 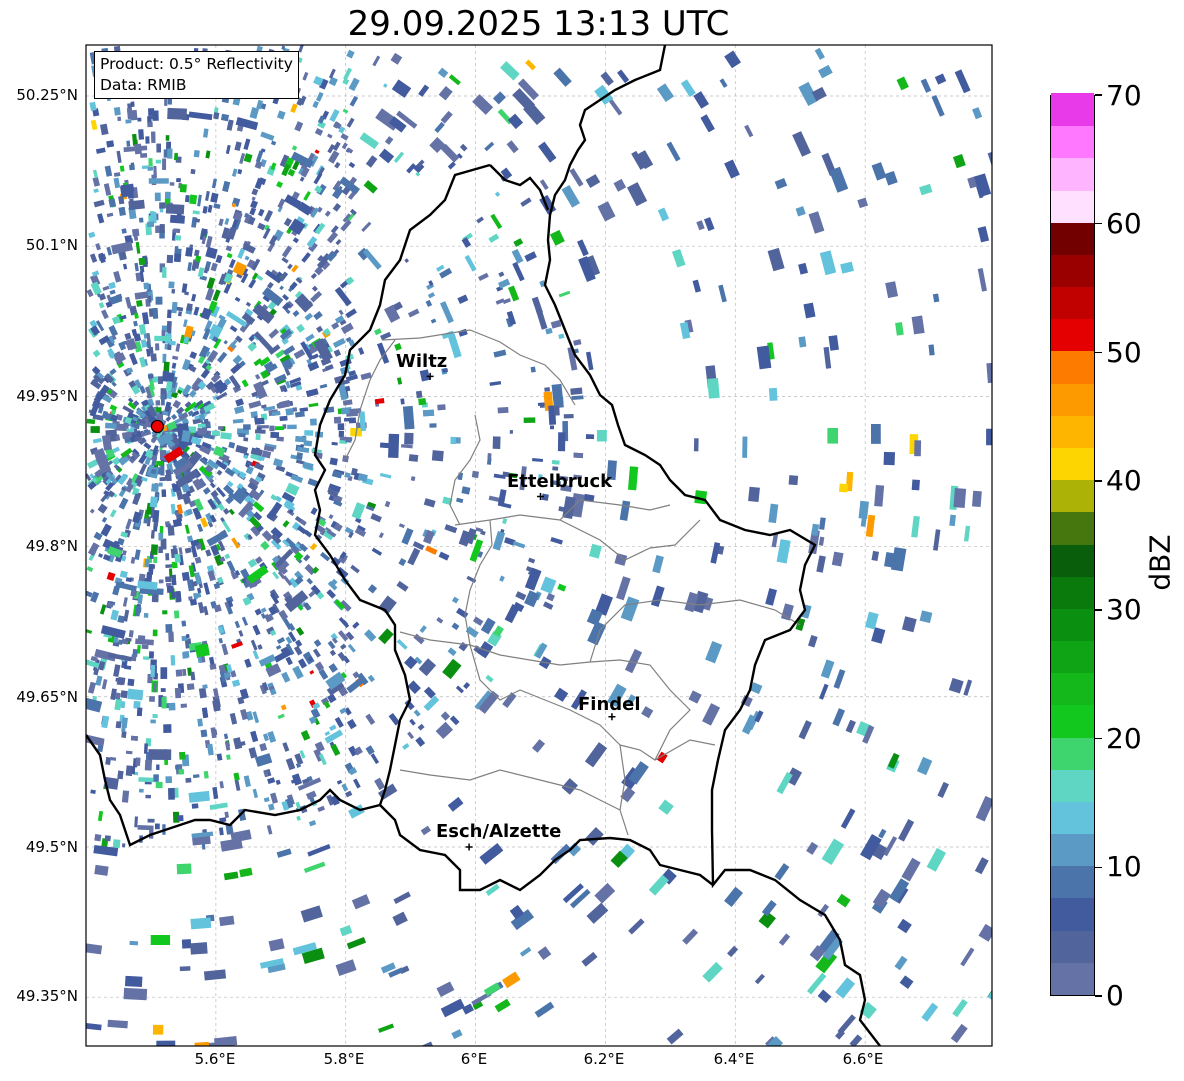 I want to click on data-source-line: Data: RMIB, so click(x=143, y=85).